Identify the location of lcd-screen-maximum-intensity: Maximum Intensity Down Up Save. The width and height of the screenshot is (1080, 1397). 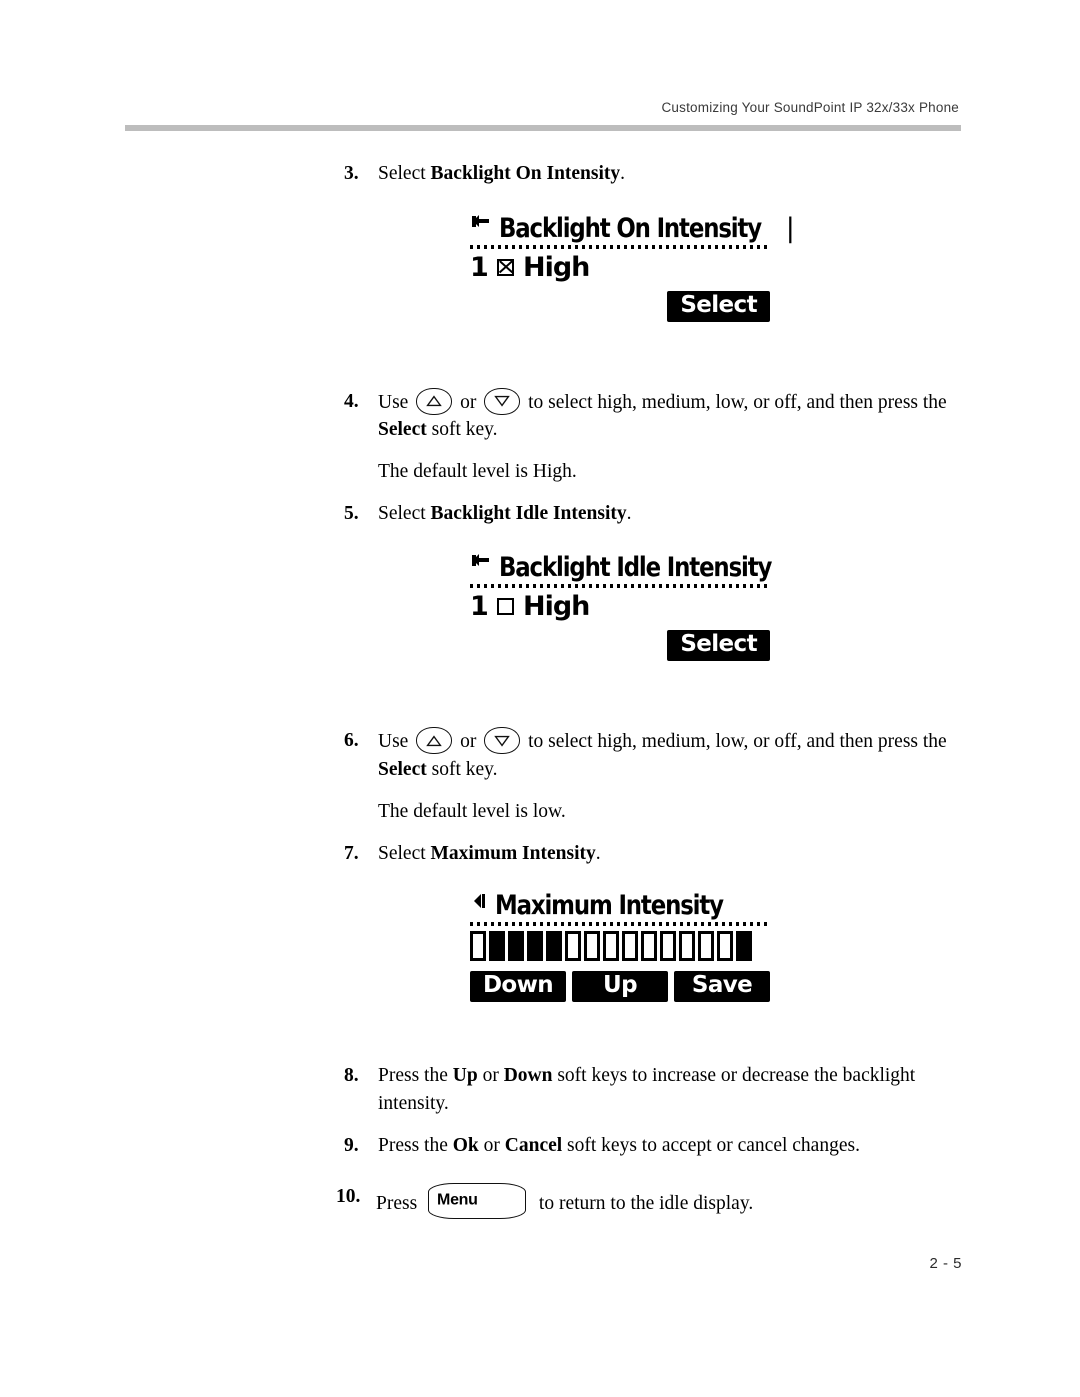
(620, 947).